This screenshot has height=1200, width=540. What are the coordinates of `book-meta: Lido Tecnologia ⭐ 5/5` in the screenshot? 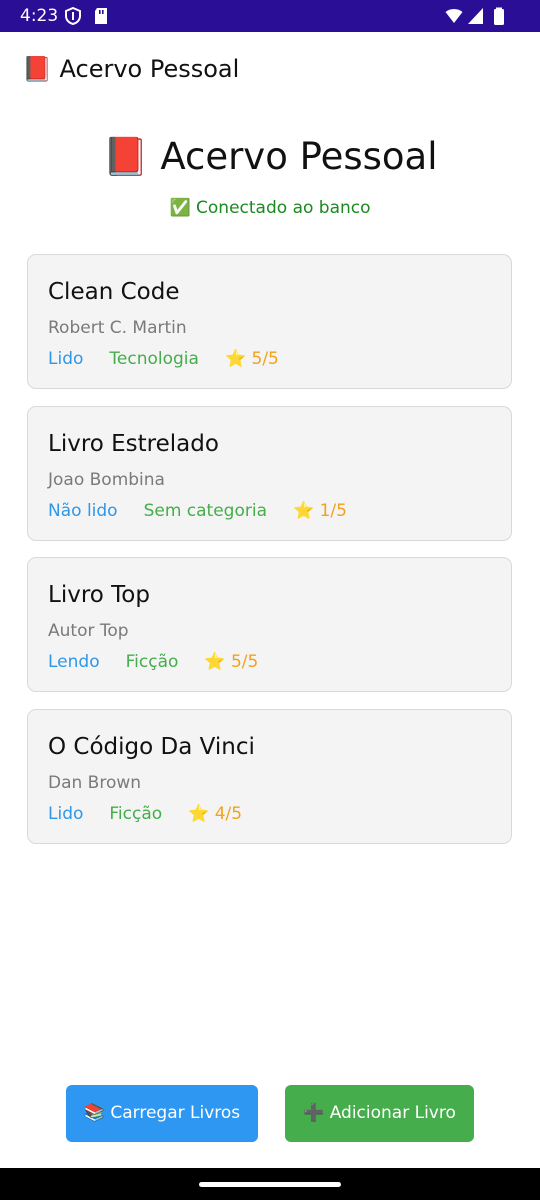 It's located at (163, 359).